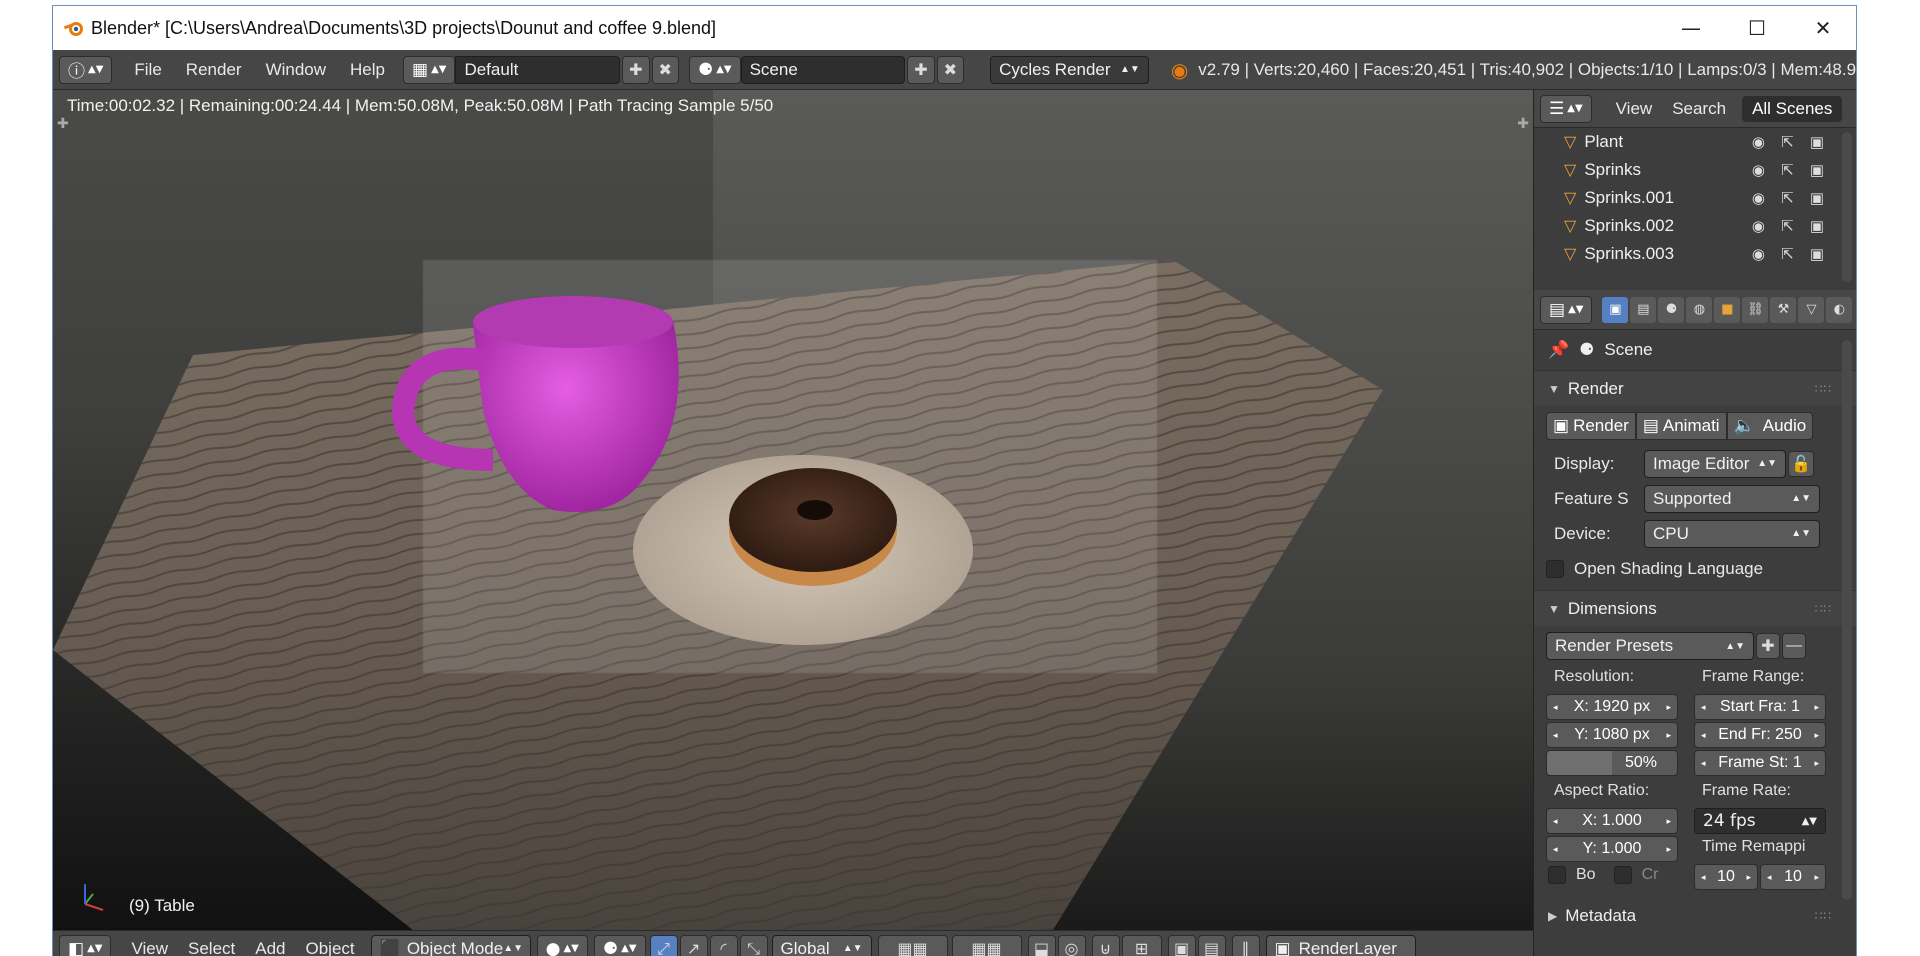  What do you see at coordinates (950, 69) in the screenshot?
I see `delete-scene-button: ✖` at bounding box center [950, 69].